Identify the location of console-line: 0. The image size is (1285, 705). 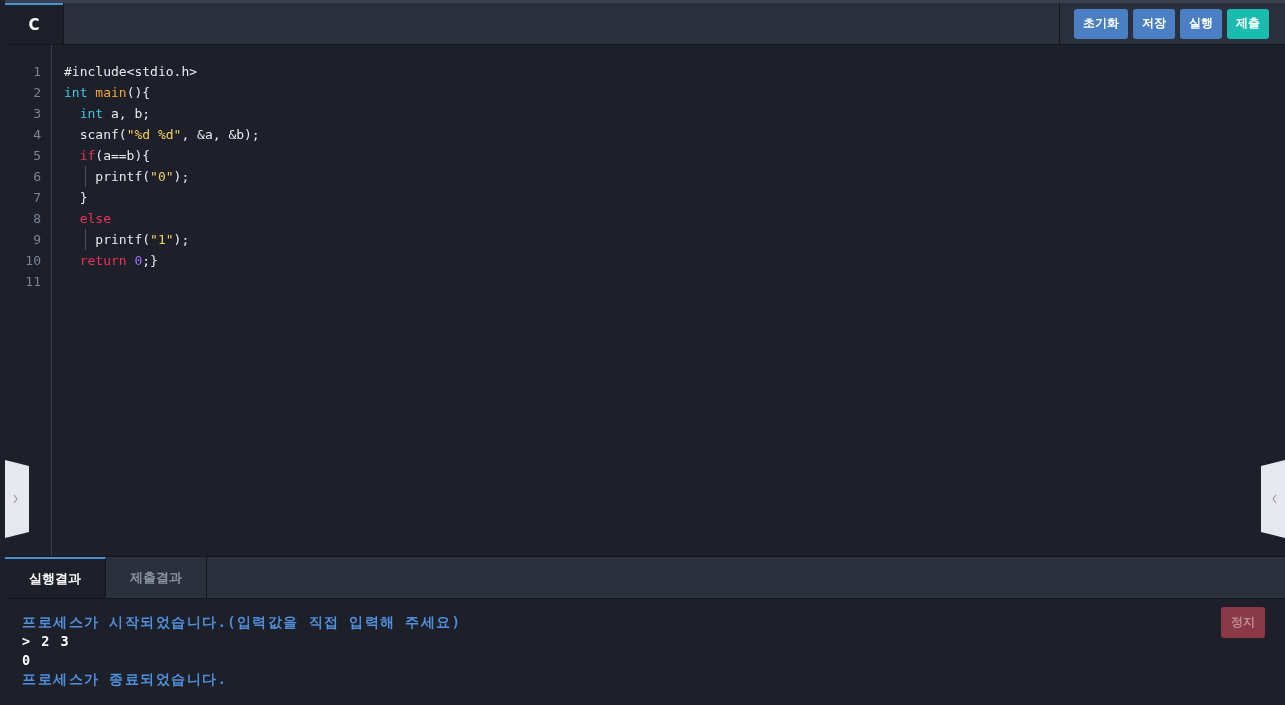
(27, 660).